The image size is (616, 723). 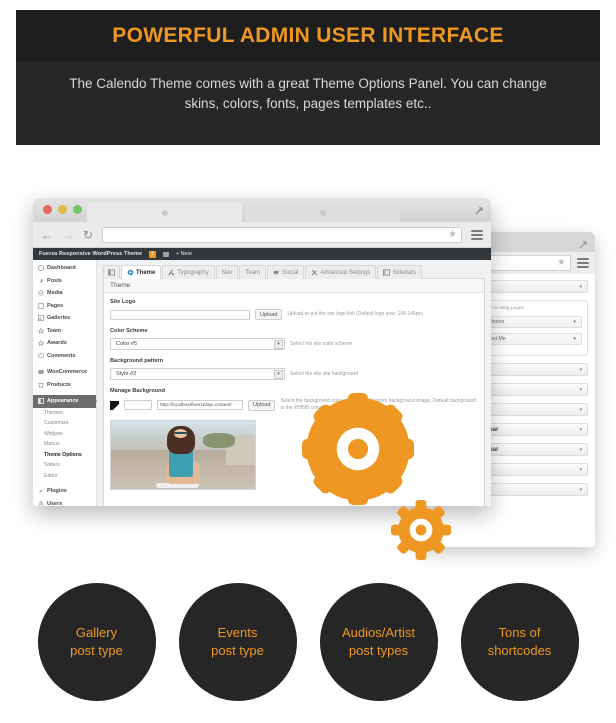 I want to click on submenu-item-themes: Themes, so click(x=64, y=413).